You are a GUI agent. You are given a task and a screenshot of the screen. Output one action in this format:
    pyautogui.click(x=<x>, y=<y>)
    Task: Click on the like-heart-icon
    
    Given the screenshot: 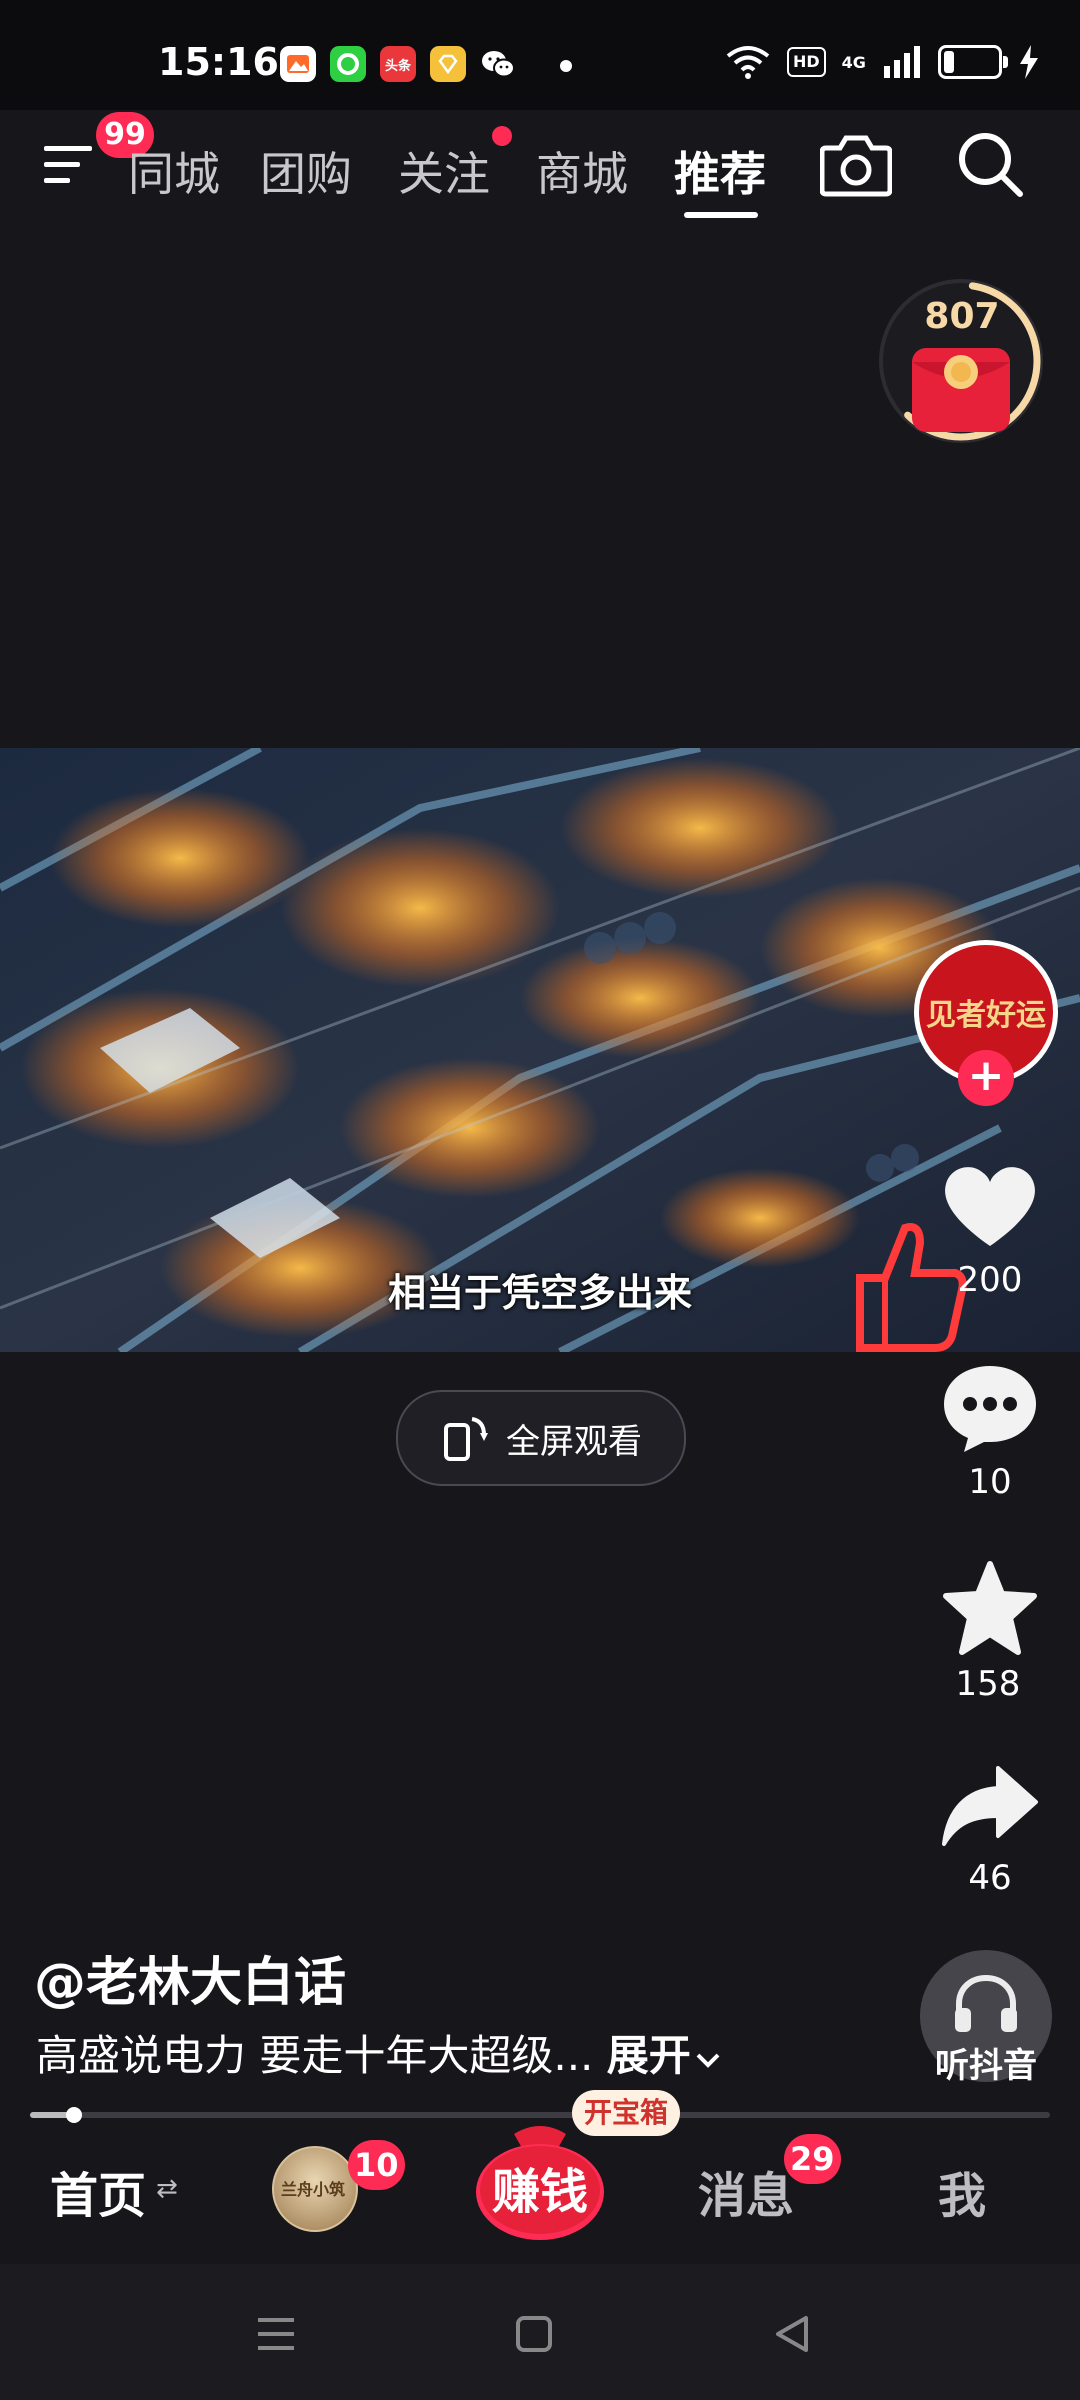 What is the action you would take?
    pyautogui.click(x=990, y=1206)
    